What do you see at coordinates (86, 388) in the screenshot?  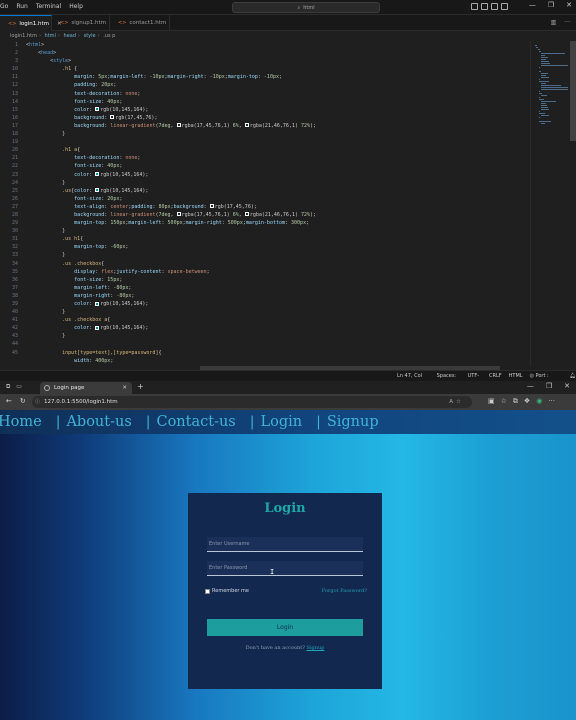 I see `browser-tab-login: Login page ✕` at bounding box center [86, 388].